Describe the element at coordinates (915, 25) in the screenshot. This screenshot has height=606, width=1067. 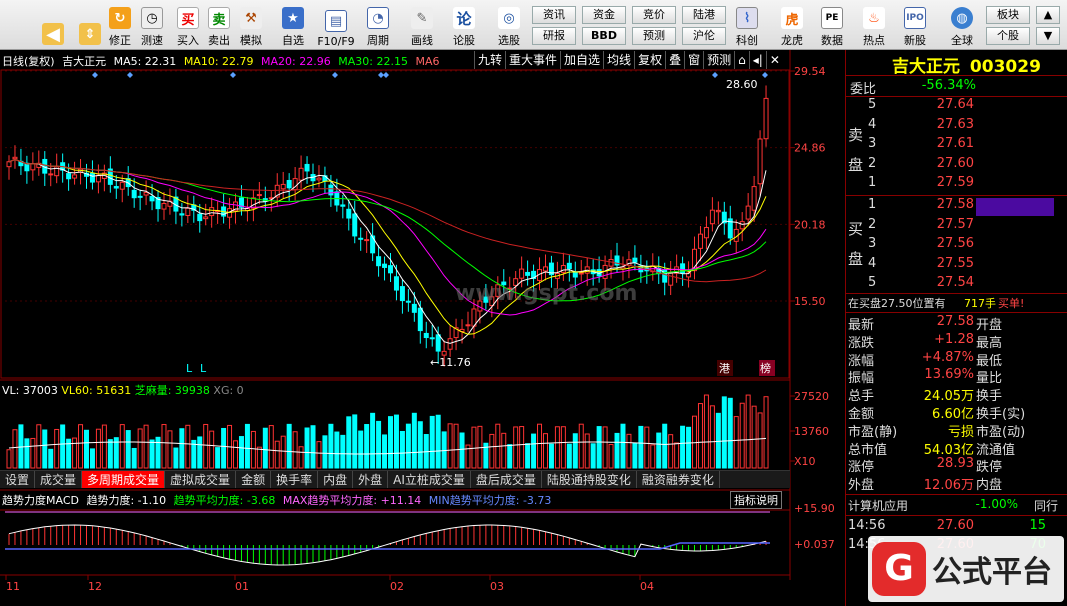
I see `ipo-button: IPO 新股` at that location.